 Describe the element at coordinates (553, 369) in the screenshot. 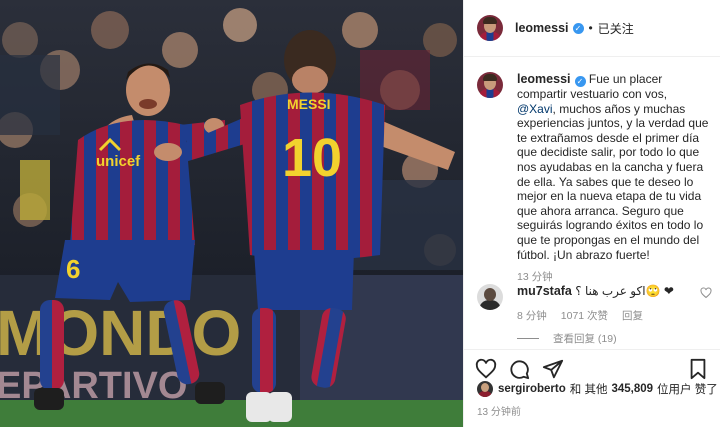

I see `share-icon` at that location.